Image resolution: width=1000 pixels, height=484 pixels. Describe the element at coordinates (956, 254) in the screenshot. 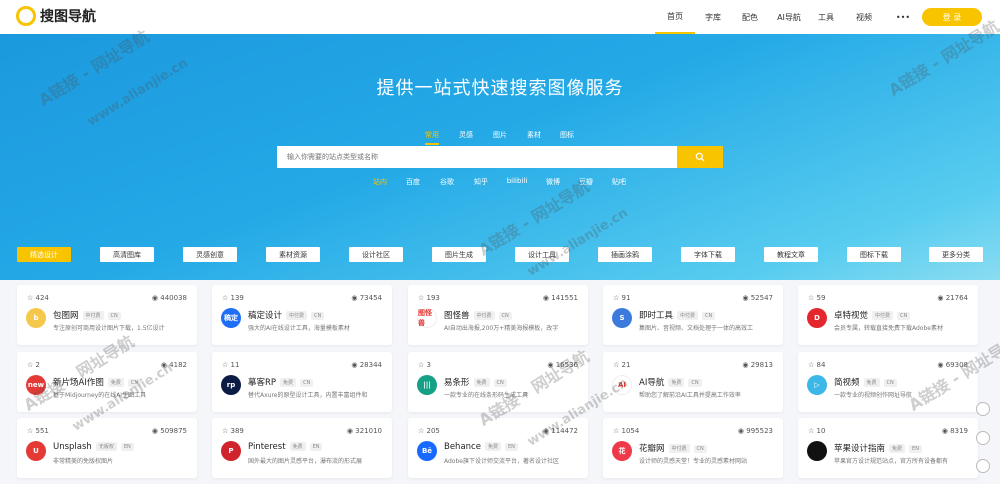

I see `category-more: 更多分类` at that location.